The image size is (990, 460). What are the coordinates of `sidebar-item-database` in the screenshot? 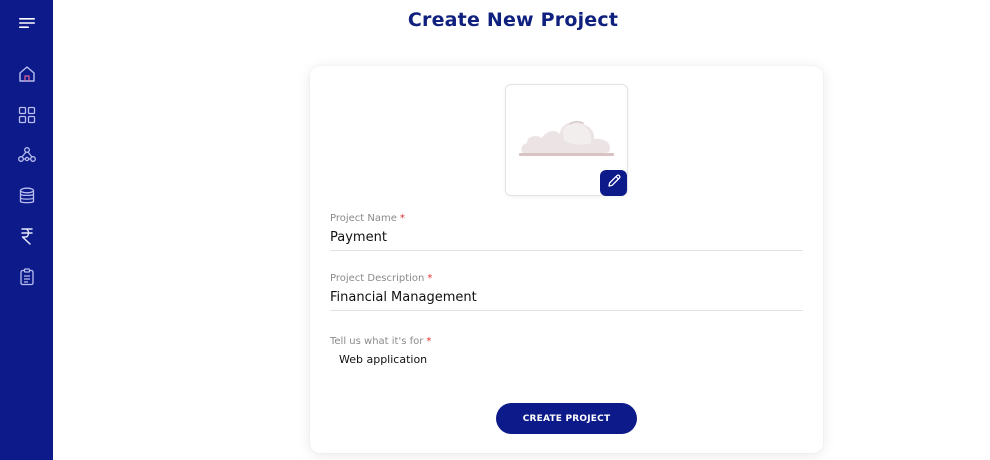 It's located at (27, 196).